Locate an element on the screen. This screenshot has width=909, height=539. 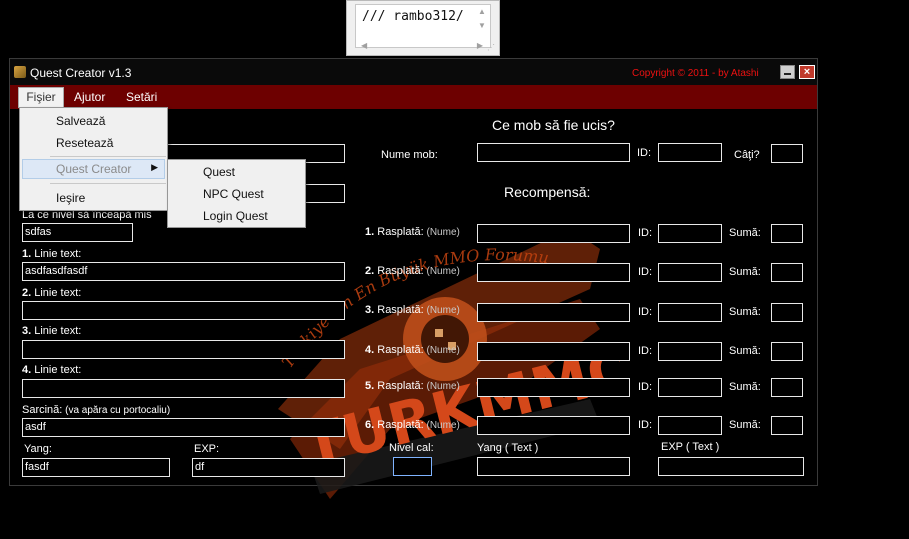
reward4-name-input is located at coordinates (553, 351).